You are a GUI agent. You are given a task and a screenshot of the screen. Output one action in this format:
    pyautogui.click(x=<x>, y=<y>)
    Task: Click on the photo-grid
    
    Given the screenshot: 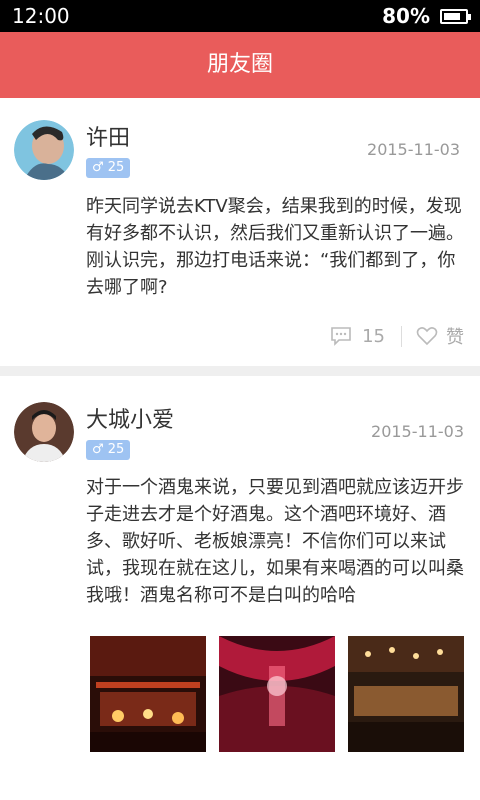 What is the action you would take?
    pyautogui.click(x=277, y=694)
    